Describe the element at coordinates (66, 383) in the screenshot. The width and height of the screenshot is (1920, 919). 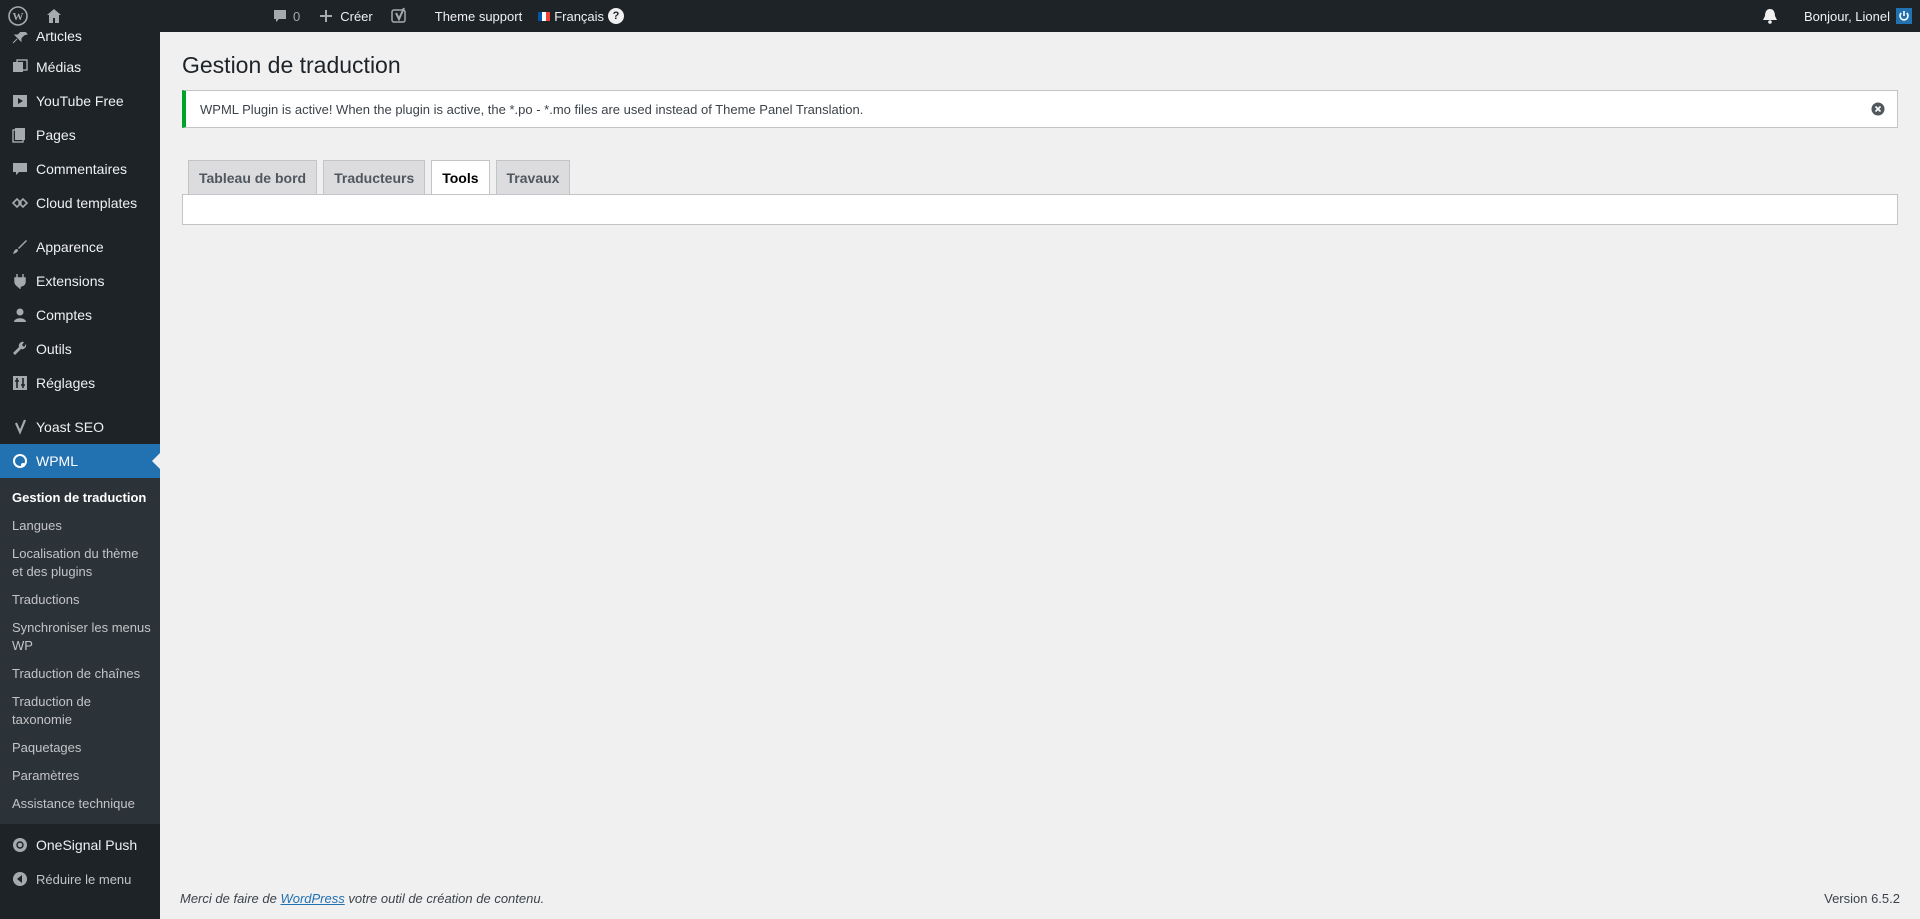
I see `menu-reglages-label: Réglages` at that location.